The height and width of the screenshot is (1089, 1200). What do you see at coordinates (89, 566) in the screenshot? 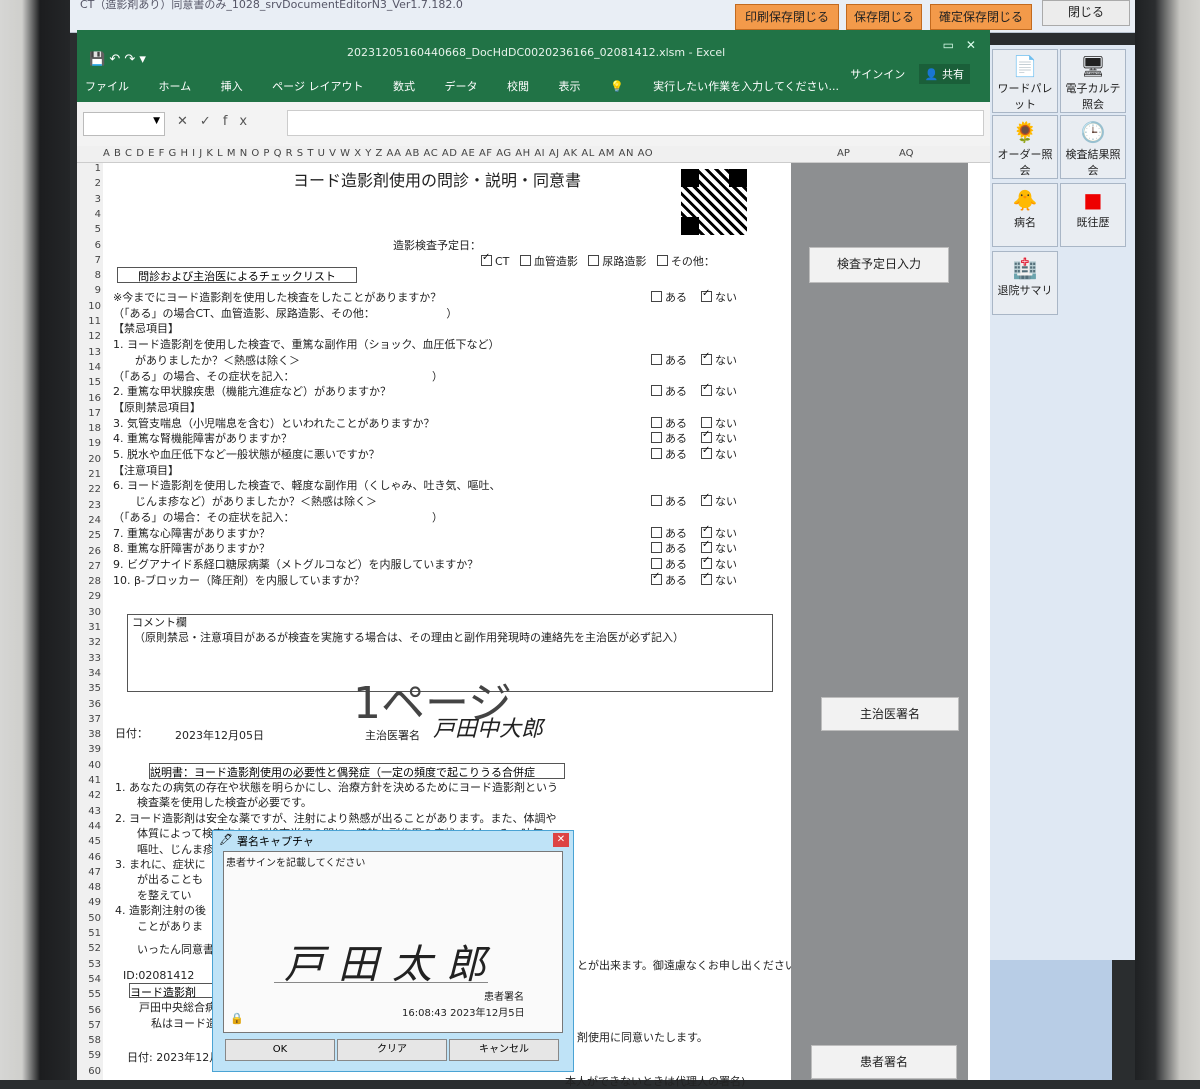
I see `row-number: 27` at bounding box center [89, 566].